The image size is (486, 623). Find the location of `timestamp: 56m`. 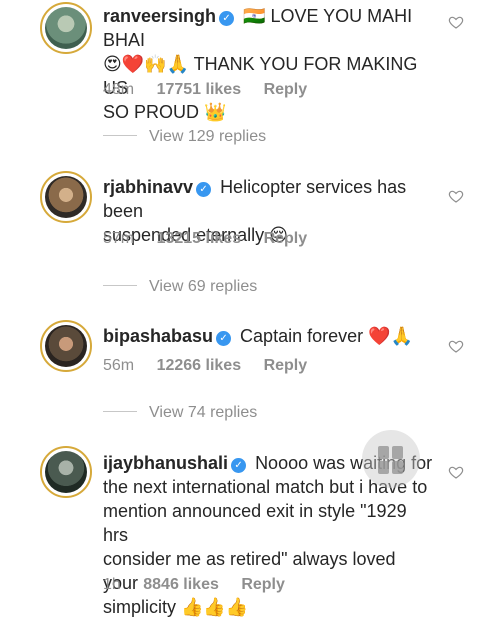

timestamp: 56m is located at coordinates (119, 365).